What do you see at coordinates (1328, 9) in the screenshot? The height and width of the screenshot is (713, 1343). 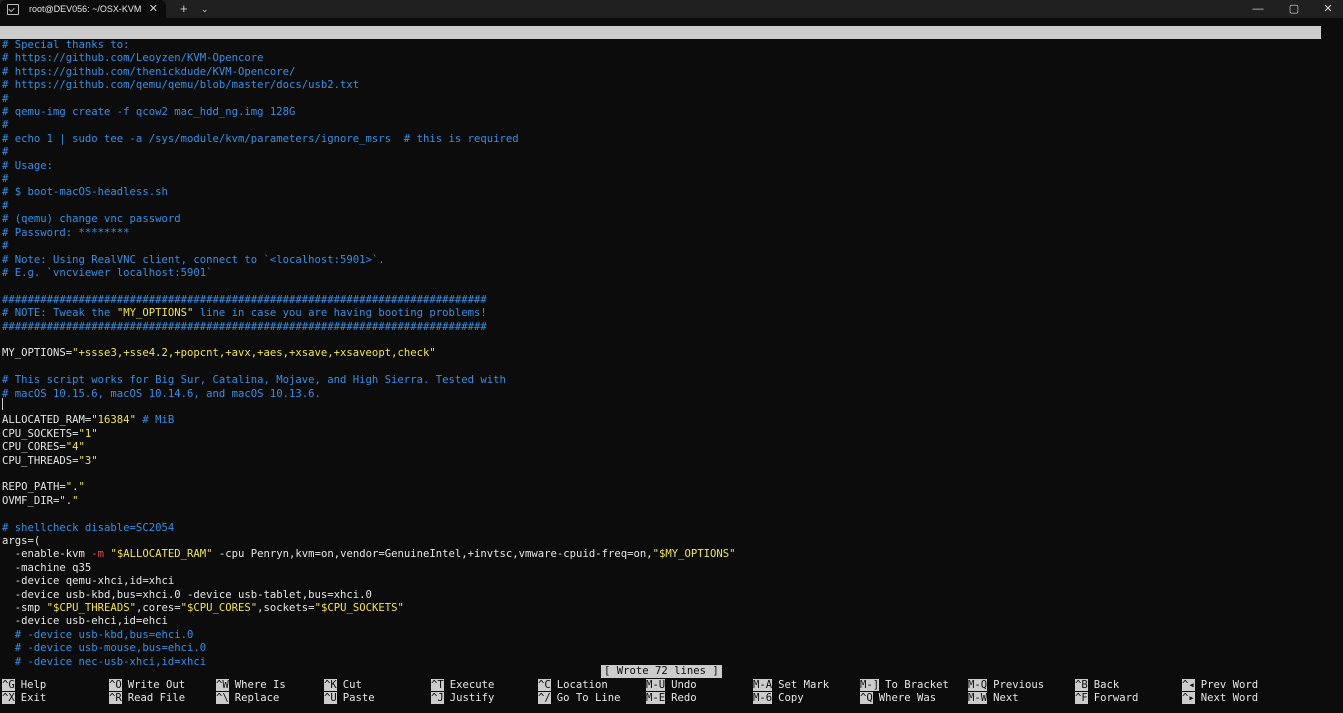 I see `close-window-button: ✕` at bounding box center [1328, 9].